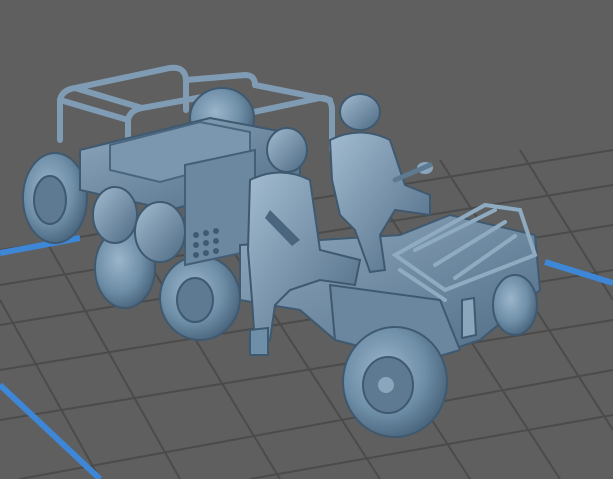 This screenshot has width=613, height=479. Describe the element at coordinates (386, 385) in the screenshot. I see `hub-center` at that location.